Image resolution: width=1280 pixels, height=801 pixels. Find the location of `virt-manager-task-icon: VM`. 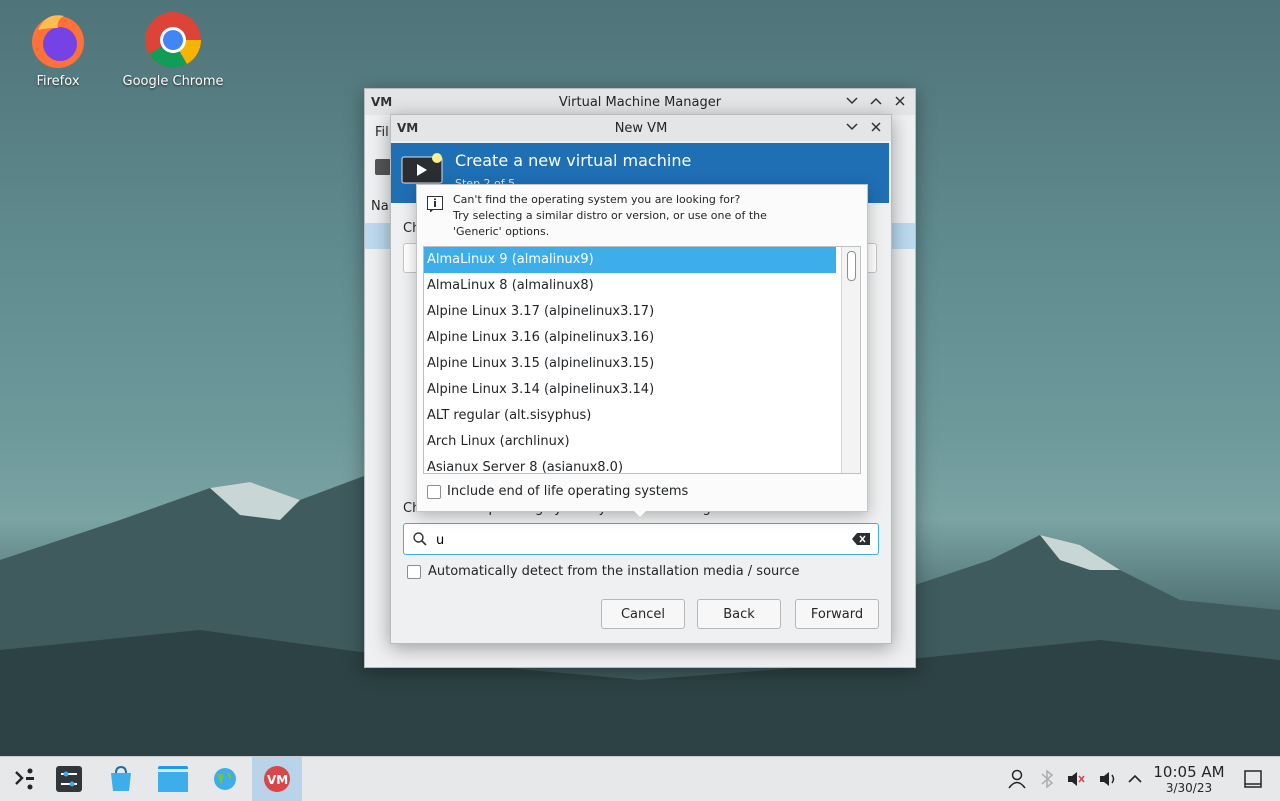

virt-manager-task-icon: VM is located at coordinates (277, 779).